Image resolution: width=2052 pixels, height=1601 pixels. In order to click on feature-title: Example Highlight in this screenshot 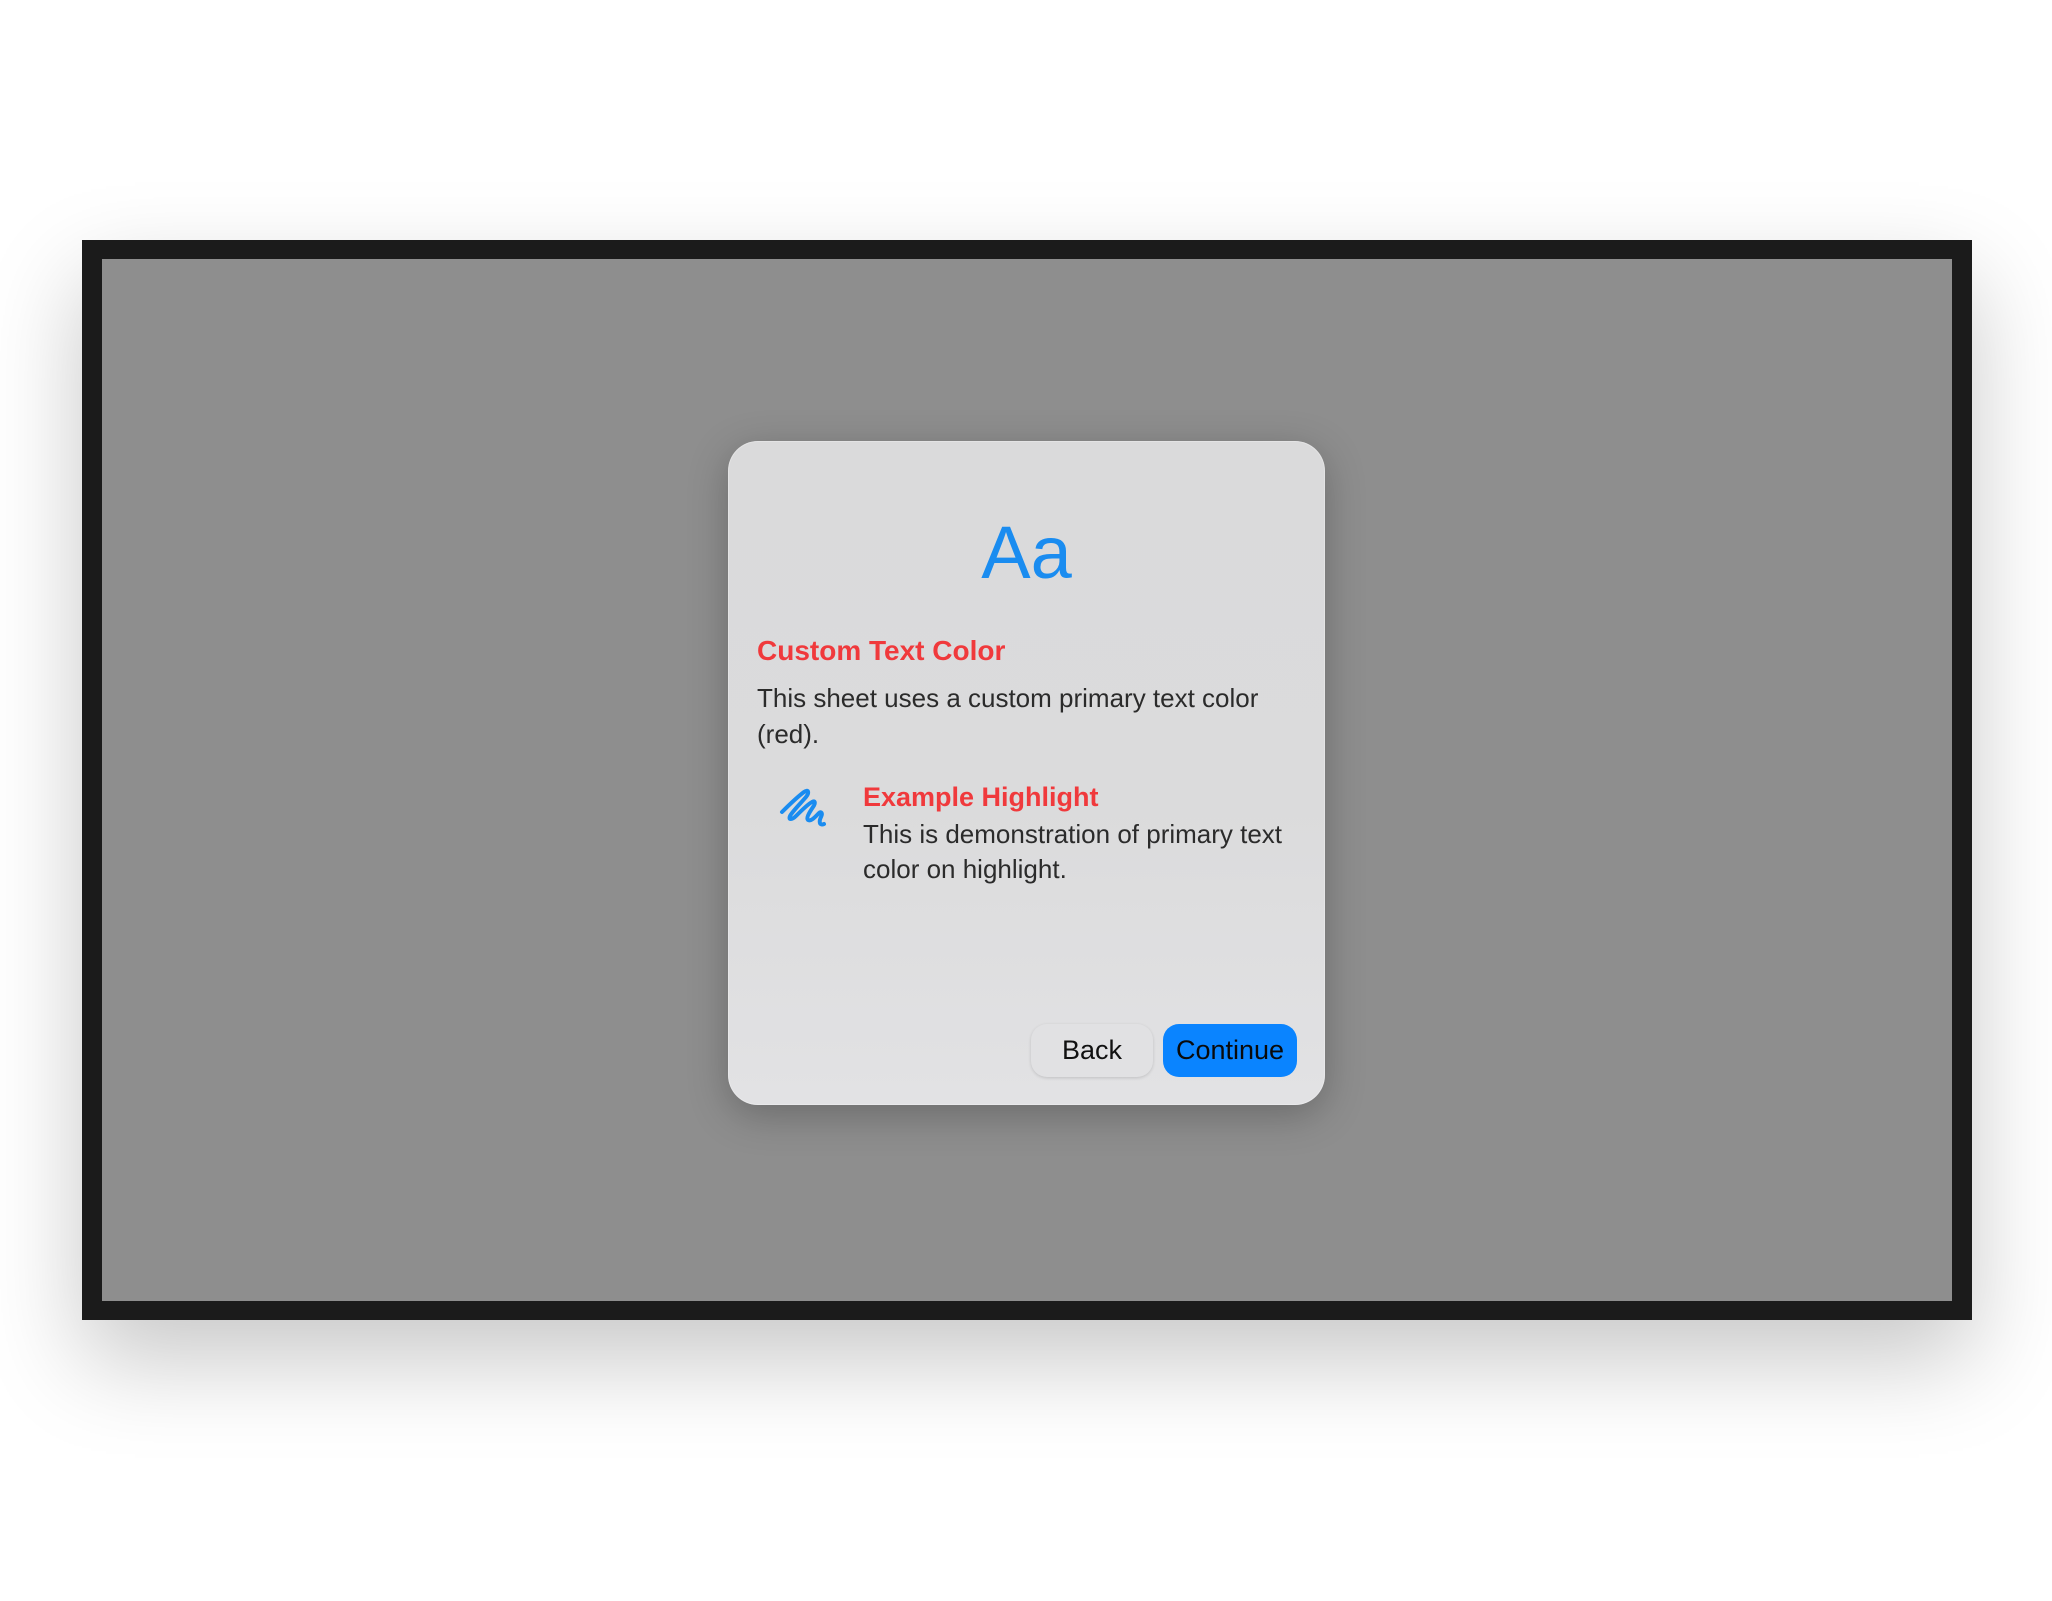, I will do `click(981, 797)`.